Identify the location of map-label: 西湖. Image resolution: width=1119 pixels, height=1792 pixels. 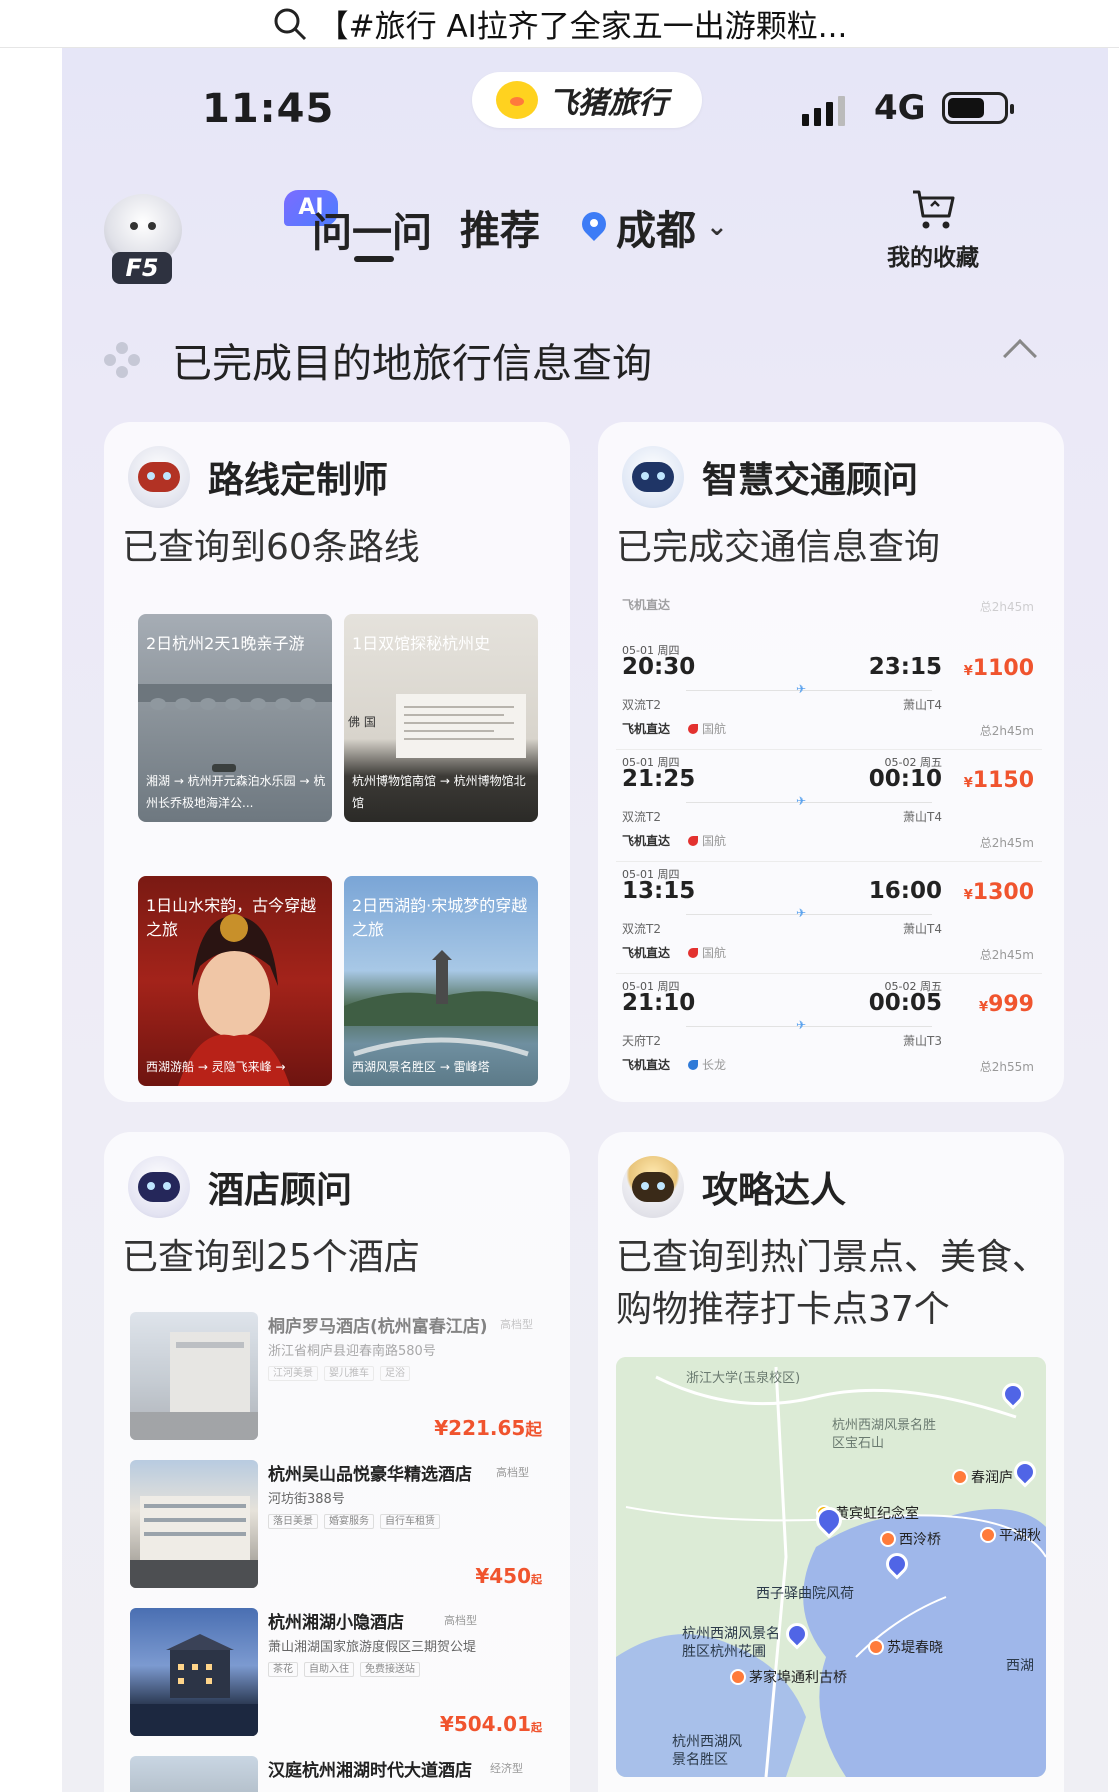
(1020, 1666).